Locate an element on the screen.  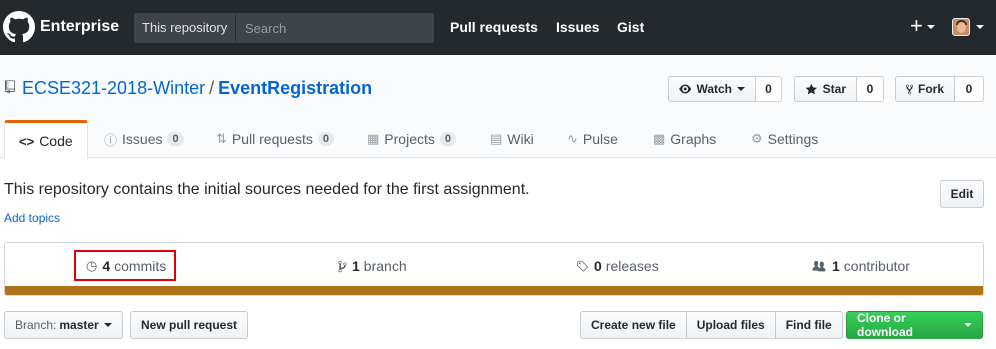
search-box: This repository is located at coordinates (284, 28).